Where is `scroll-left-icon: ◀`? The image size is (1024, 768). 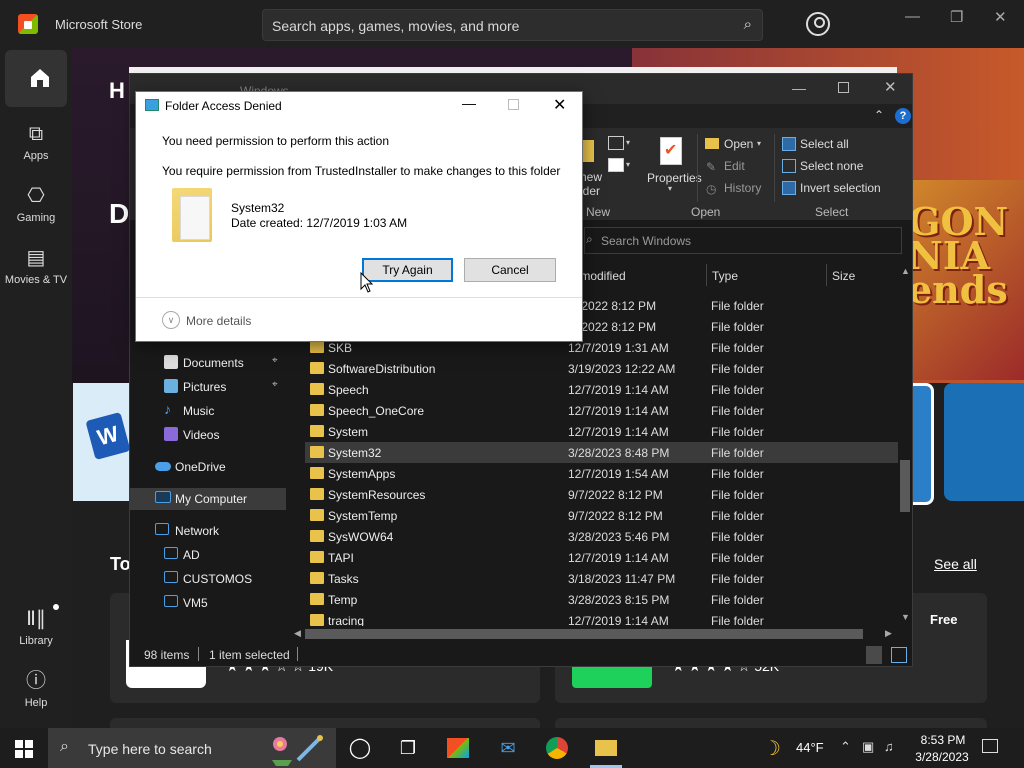 scroll-left-icon: ◀ is located at coordinates (297, 633).